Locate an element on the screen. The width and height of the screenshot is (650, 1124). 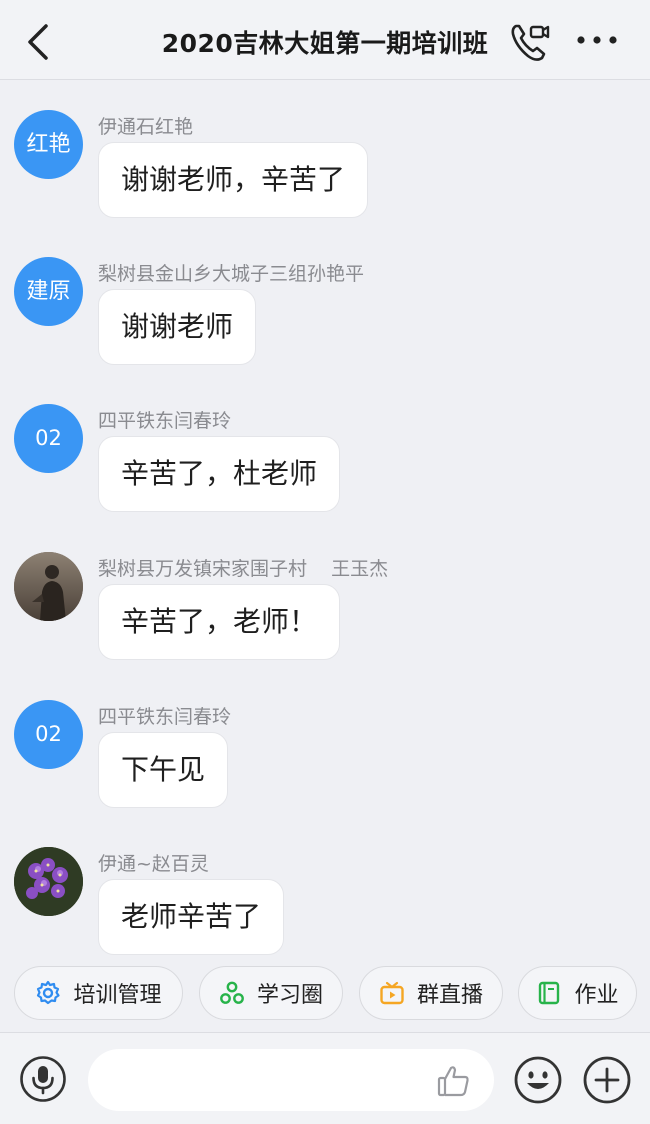
video-call-icon is located at coordinates (530, 42).